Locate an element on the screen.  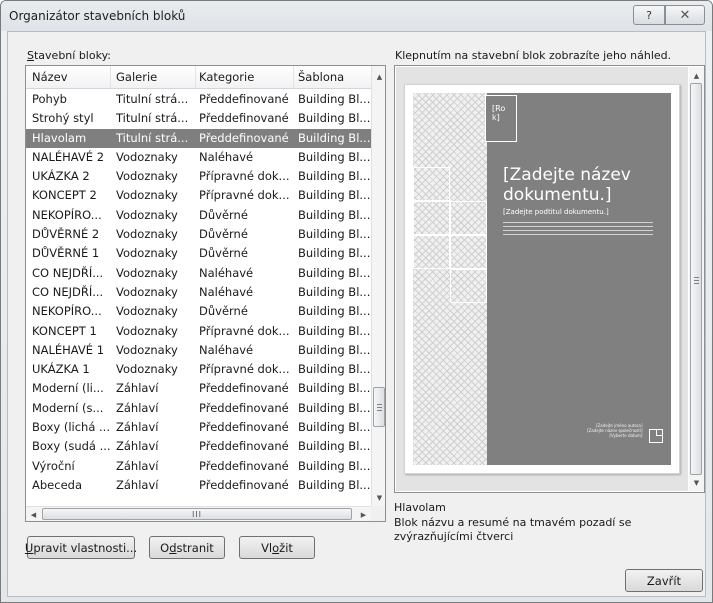
preview-scroll-up-icon: ▲ is located at coordinates (696, 76).